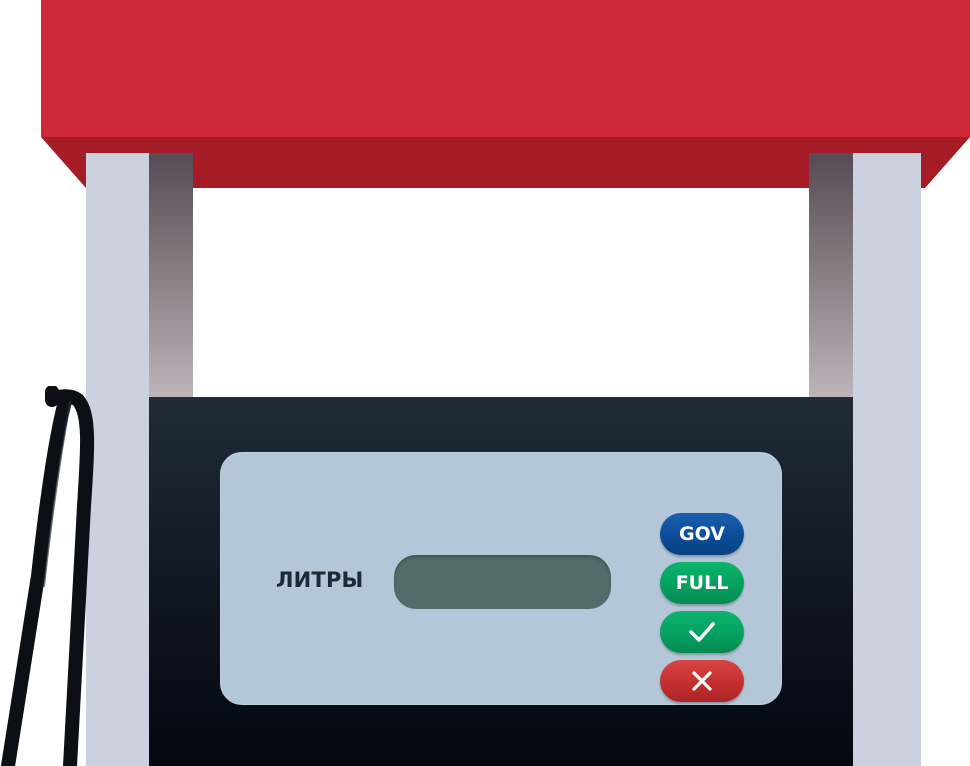  Describe the element at coordinates (502, 582) in the screenshot. I see `liters-display` at that location.